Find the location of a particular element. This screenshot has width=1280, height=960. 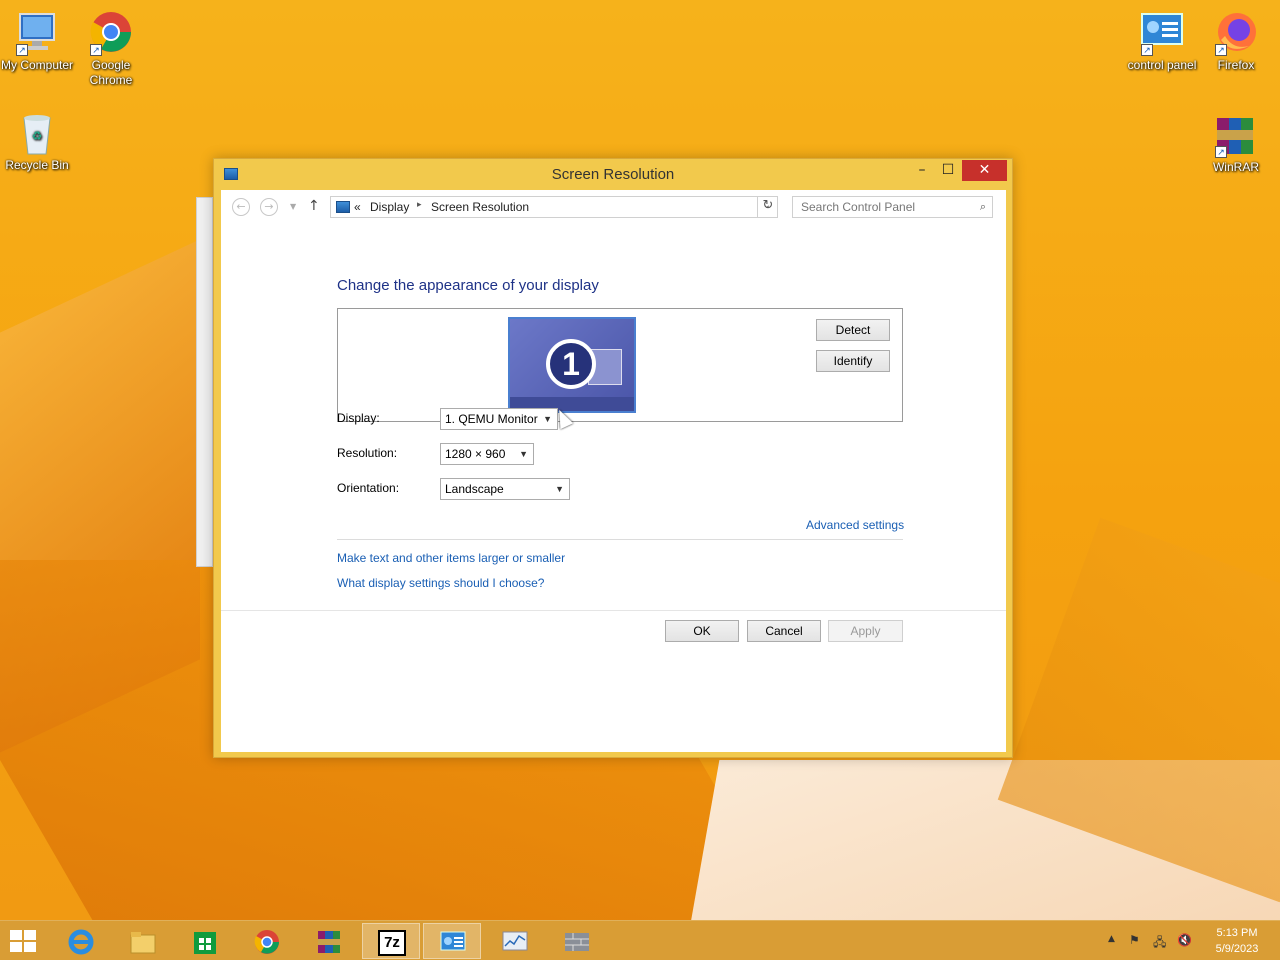

taskbar-file-explorer is located at coordinates (143, 941).